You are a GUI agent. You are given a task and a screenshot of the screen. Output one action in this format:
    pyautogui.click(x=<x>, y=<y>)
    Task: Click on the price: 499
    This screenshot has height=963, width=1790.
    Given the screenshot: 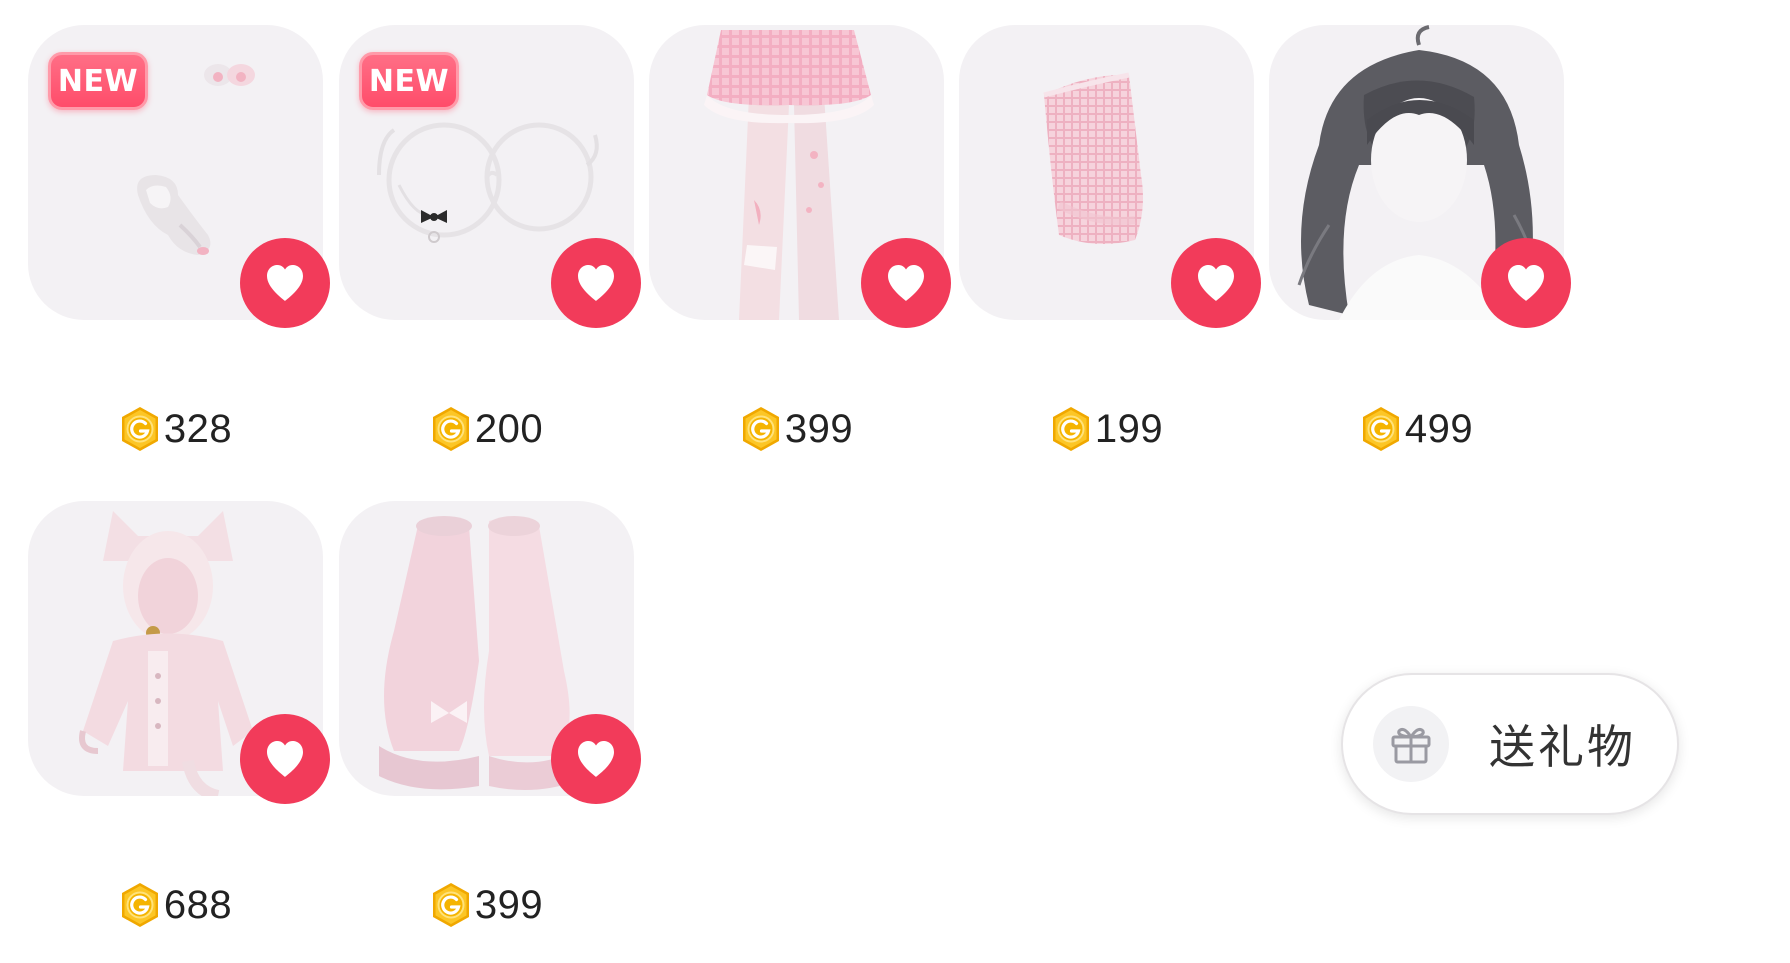 What is the action you would take?
    pyautogui.click(x=1416, y=429)
    